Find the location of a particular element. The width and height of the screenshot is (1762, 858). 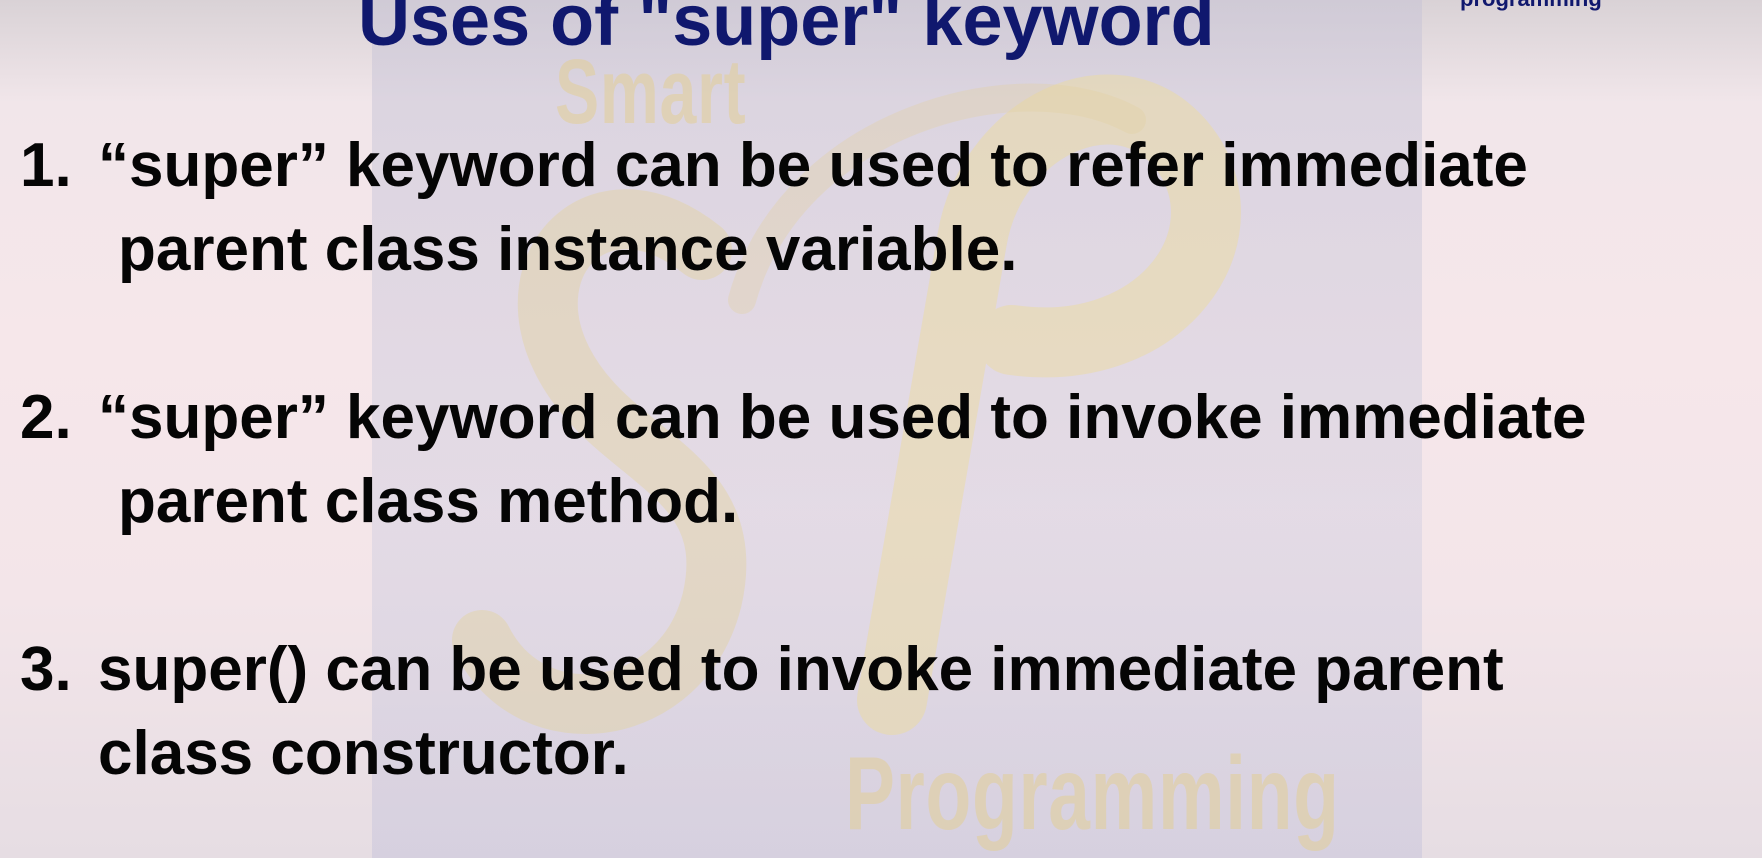

point-1-number: 1. is located at coordinates (46, 165).